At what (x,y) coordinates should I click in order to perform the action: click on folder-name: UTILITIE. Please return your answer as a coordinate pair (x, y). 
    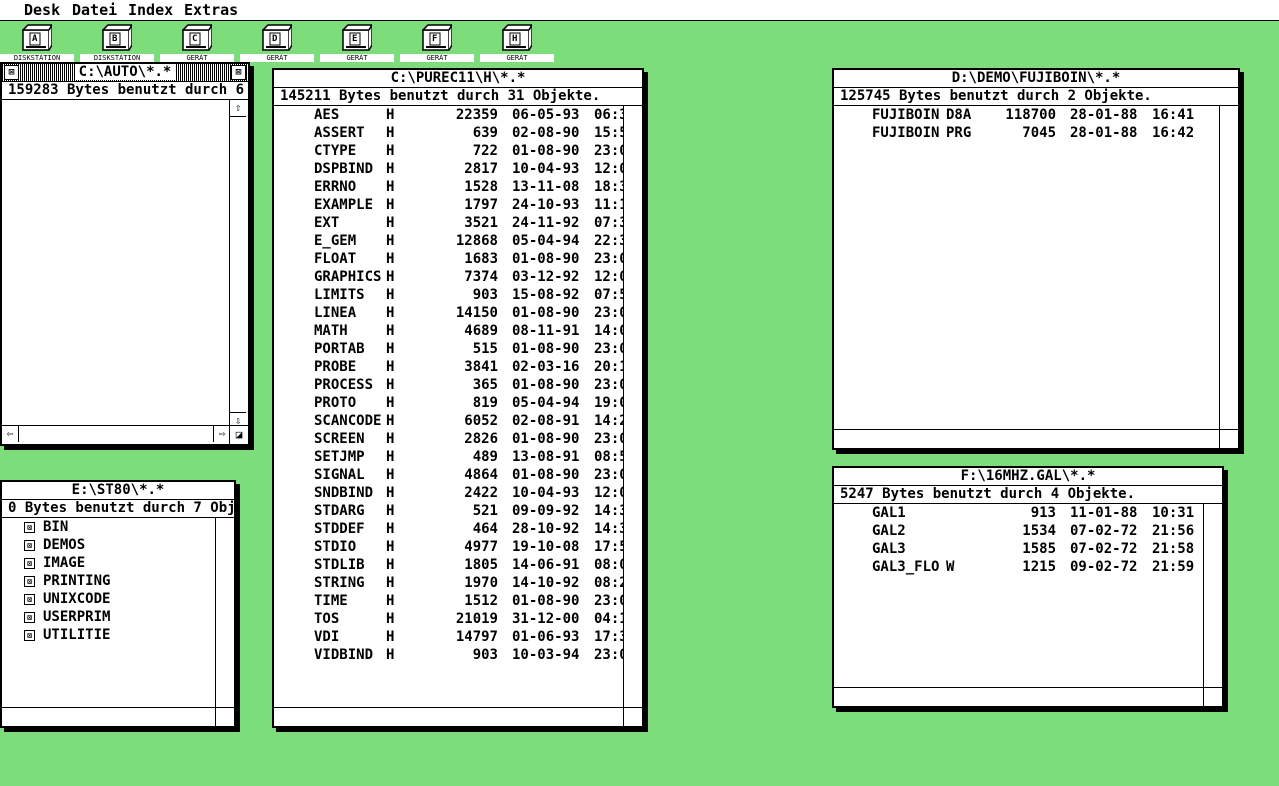
    Looking at the image, I should click on (77, 635).